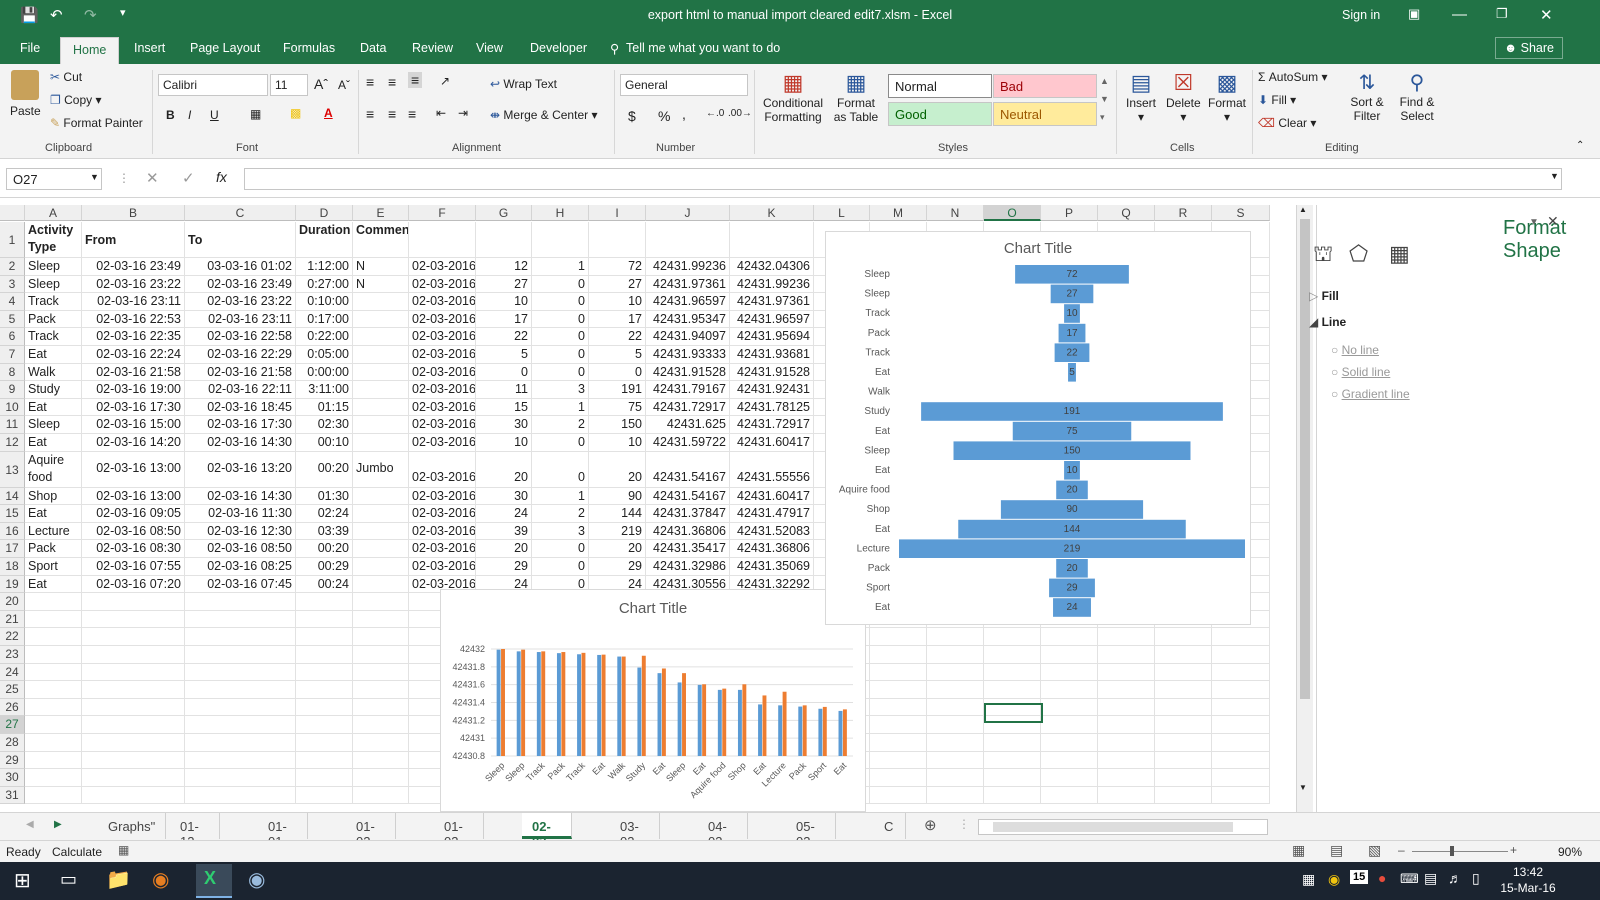 This screenshot has height=900, width=1600. What do you see at coordinates (504, 355) in the screenshot?
I see `cell-G7: 5` at bounding box center [504, 355].